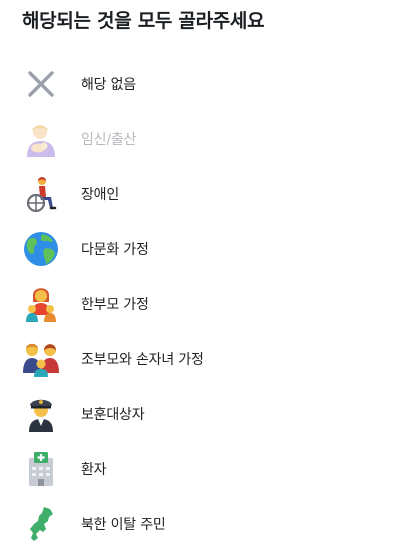  I want to click on option-multicultural: 다문화 가정, so click(200, 248).